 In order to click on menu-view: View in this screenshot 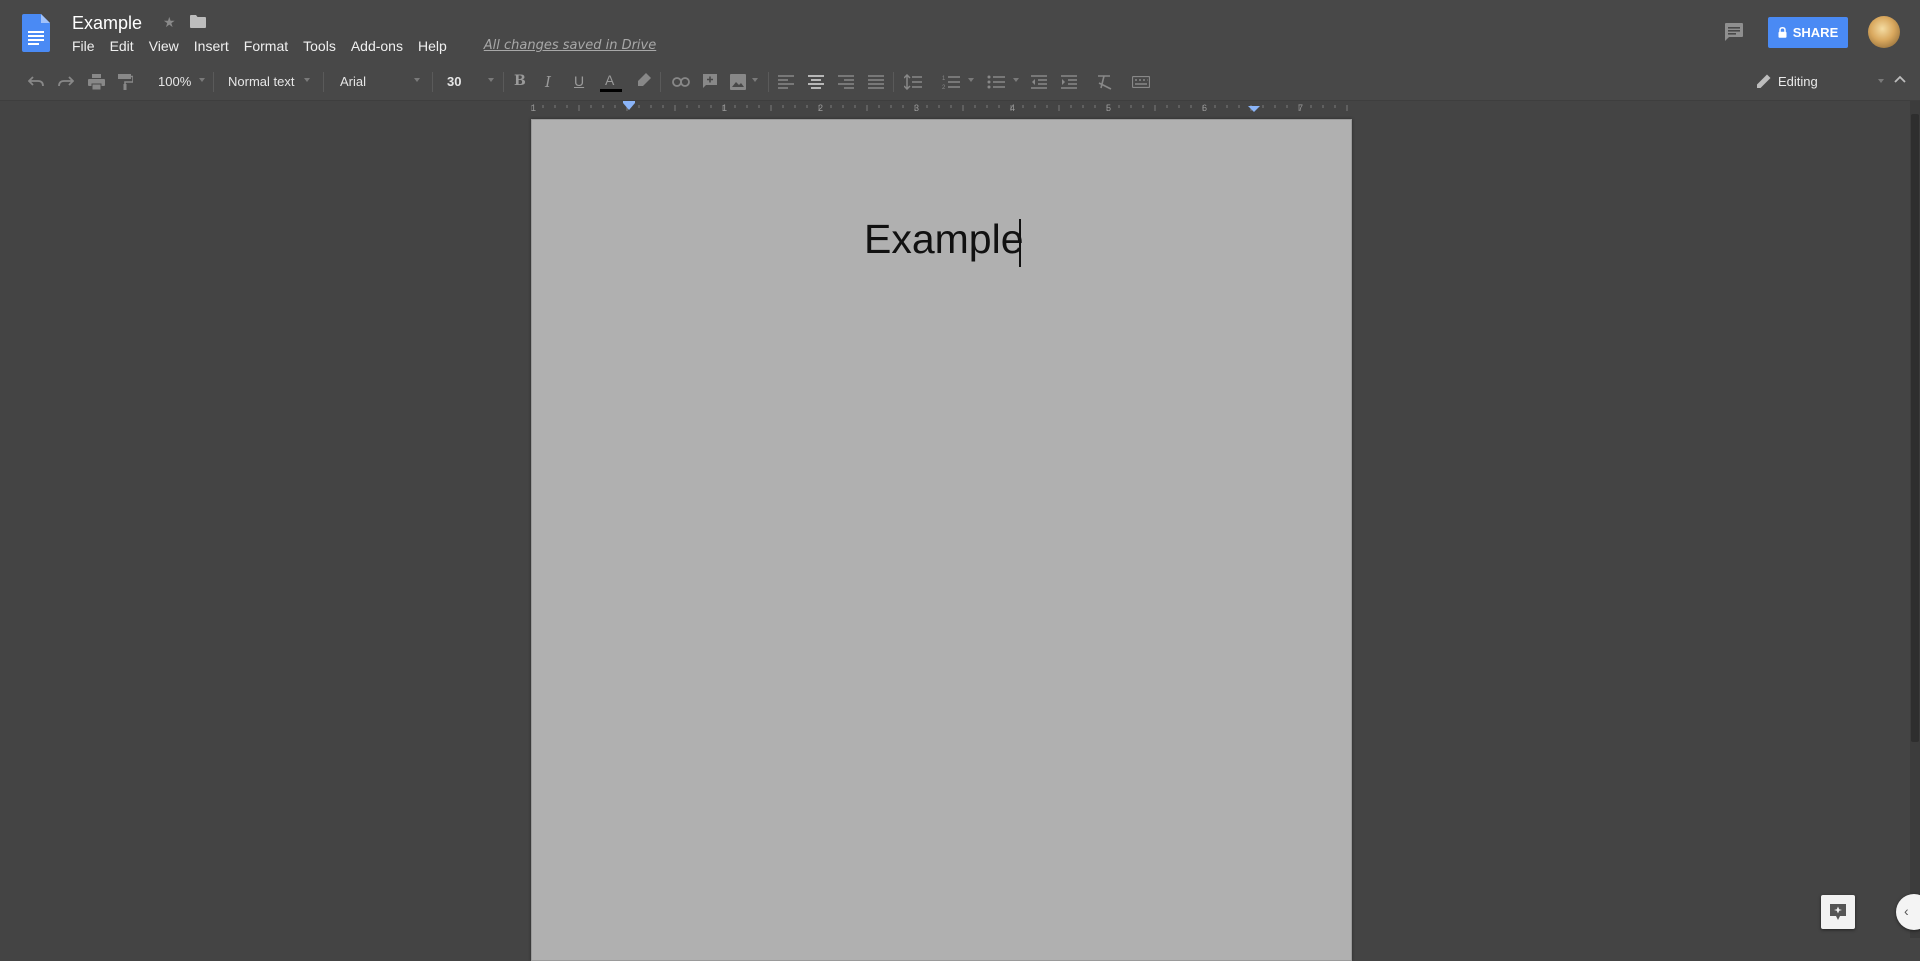, I will do `click(164, 48)`.